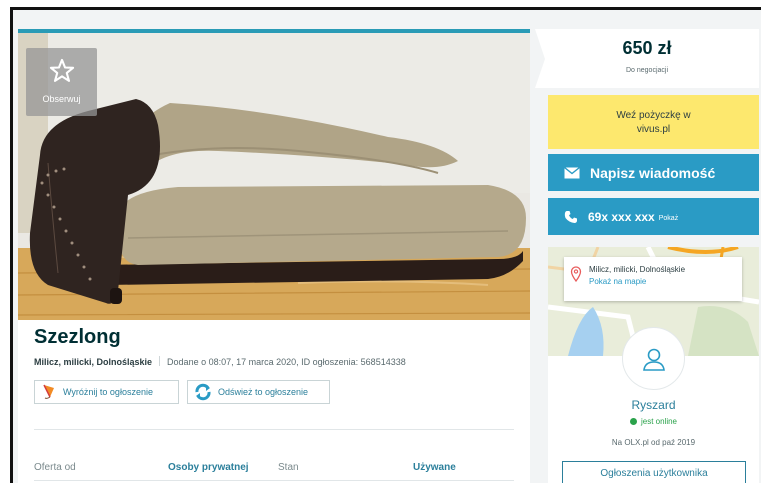 This screenshot has height=483, width=761. I want to click on seller-ads-button: Ogłoszenia użytkownika, so click(654, 472).